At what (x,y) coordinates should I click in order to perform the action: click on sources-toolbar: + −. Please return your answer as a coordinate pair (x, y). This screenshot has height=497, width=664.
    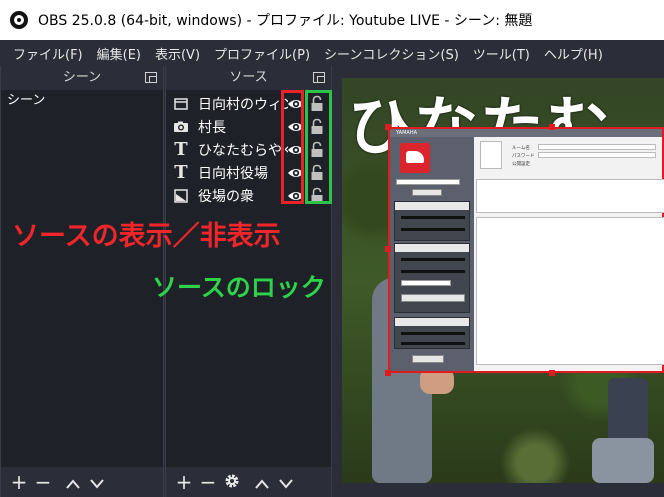
    Looking at the image, I should click on (248, 482).